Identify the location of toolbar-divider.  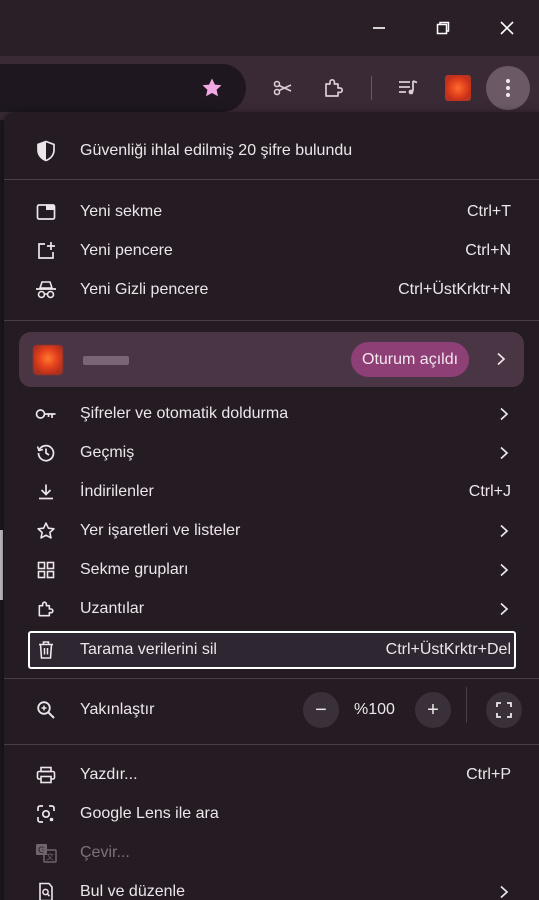
(371, 88).